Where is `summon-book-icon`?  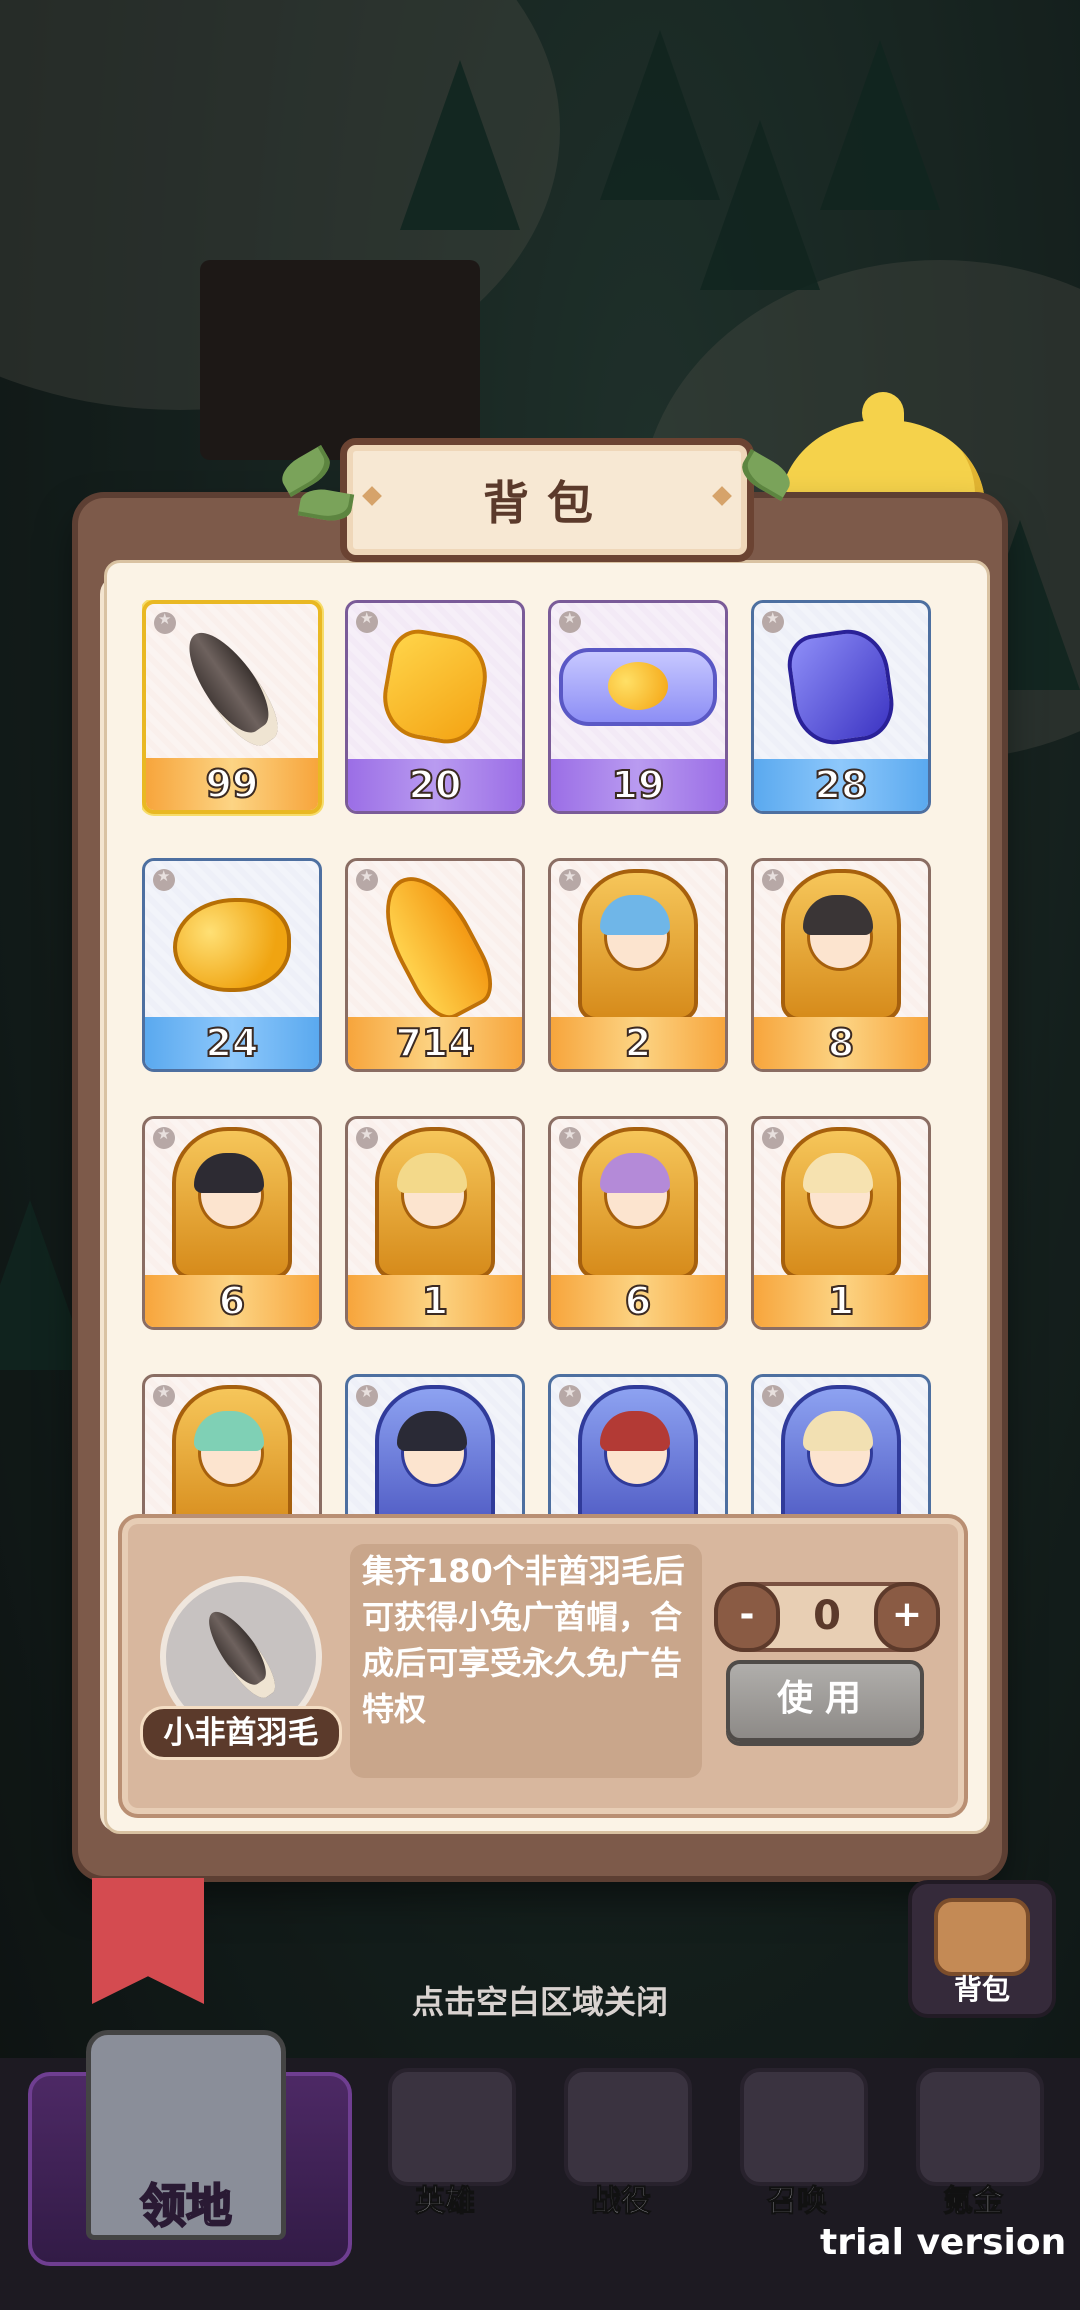
summon-book-icon is located at coordinates (804, 2127).